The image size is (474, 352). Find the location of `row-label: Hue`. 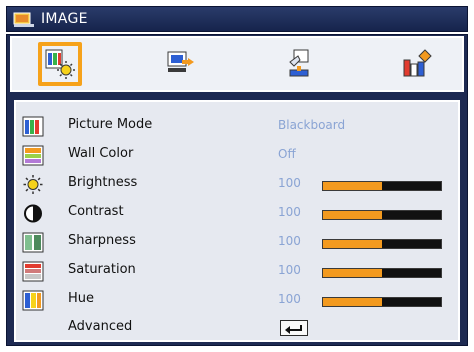

row-label: Hue is located at coordinates (81, 298).